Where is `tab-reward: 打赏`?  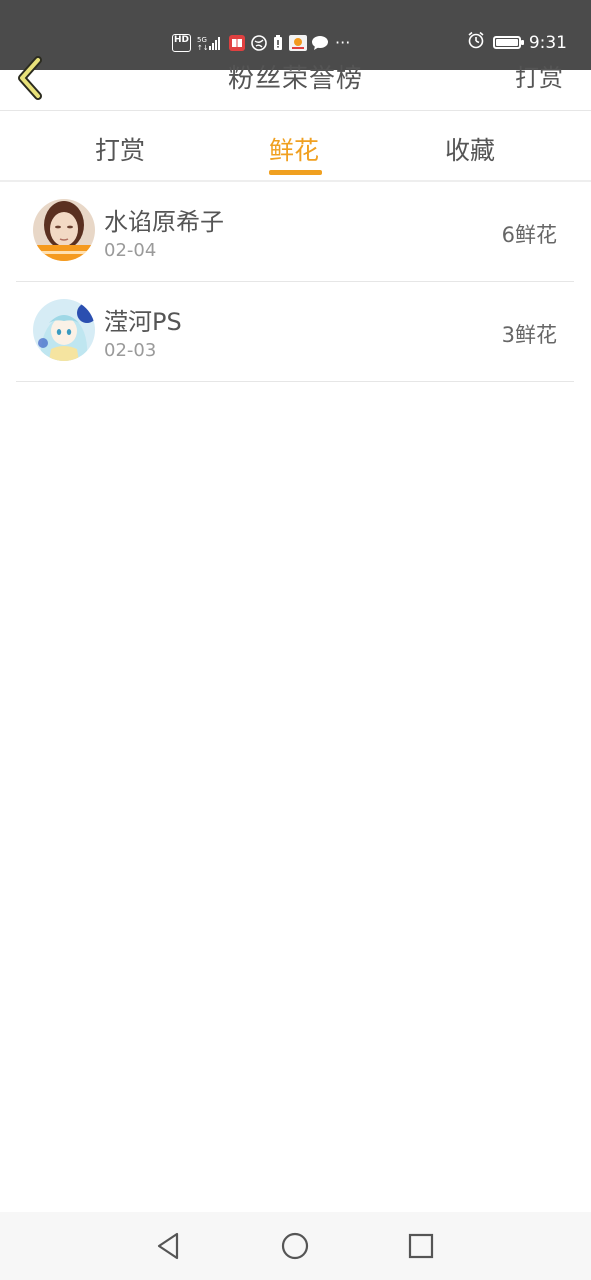
tab-reward: 打赏 is located at coordinates (120, 149).